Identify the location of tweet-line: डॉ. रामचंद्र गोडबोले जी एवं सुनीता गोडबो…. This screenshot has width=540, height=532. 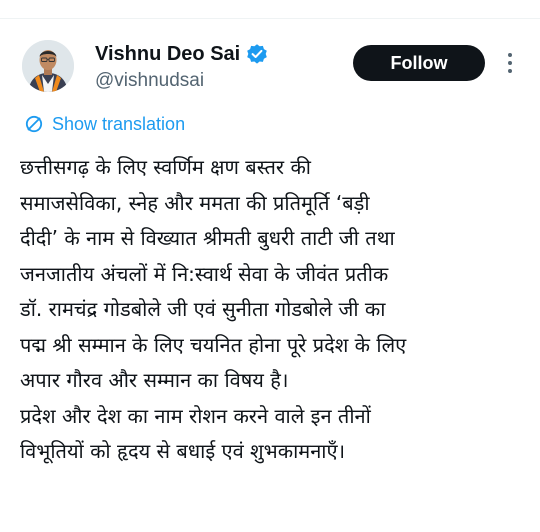
(203, 309).